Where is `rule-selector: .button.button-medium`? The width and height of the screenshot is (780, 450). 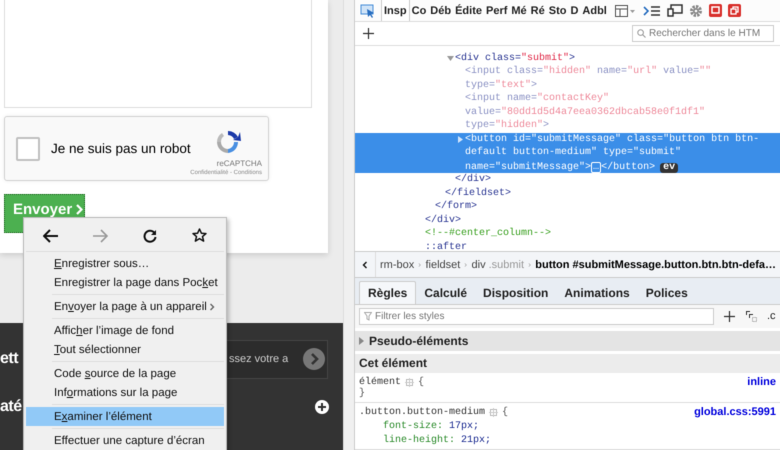
rule-selector: .button.button-medium is located at coordinates (422, 412).